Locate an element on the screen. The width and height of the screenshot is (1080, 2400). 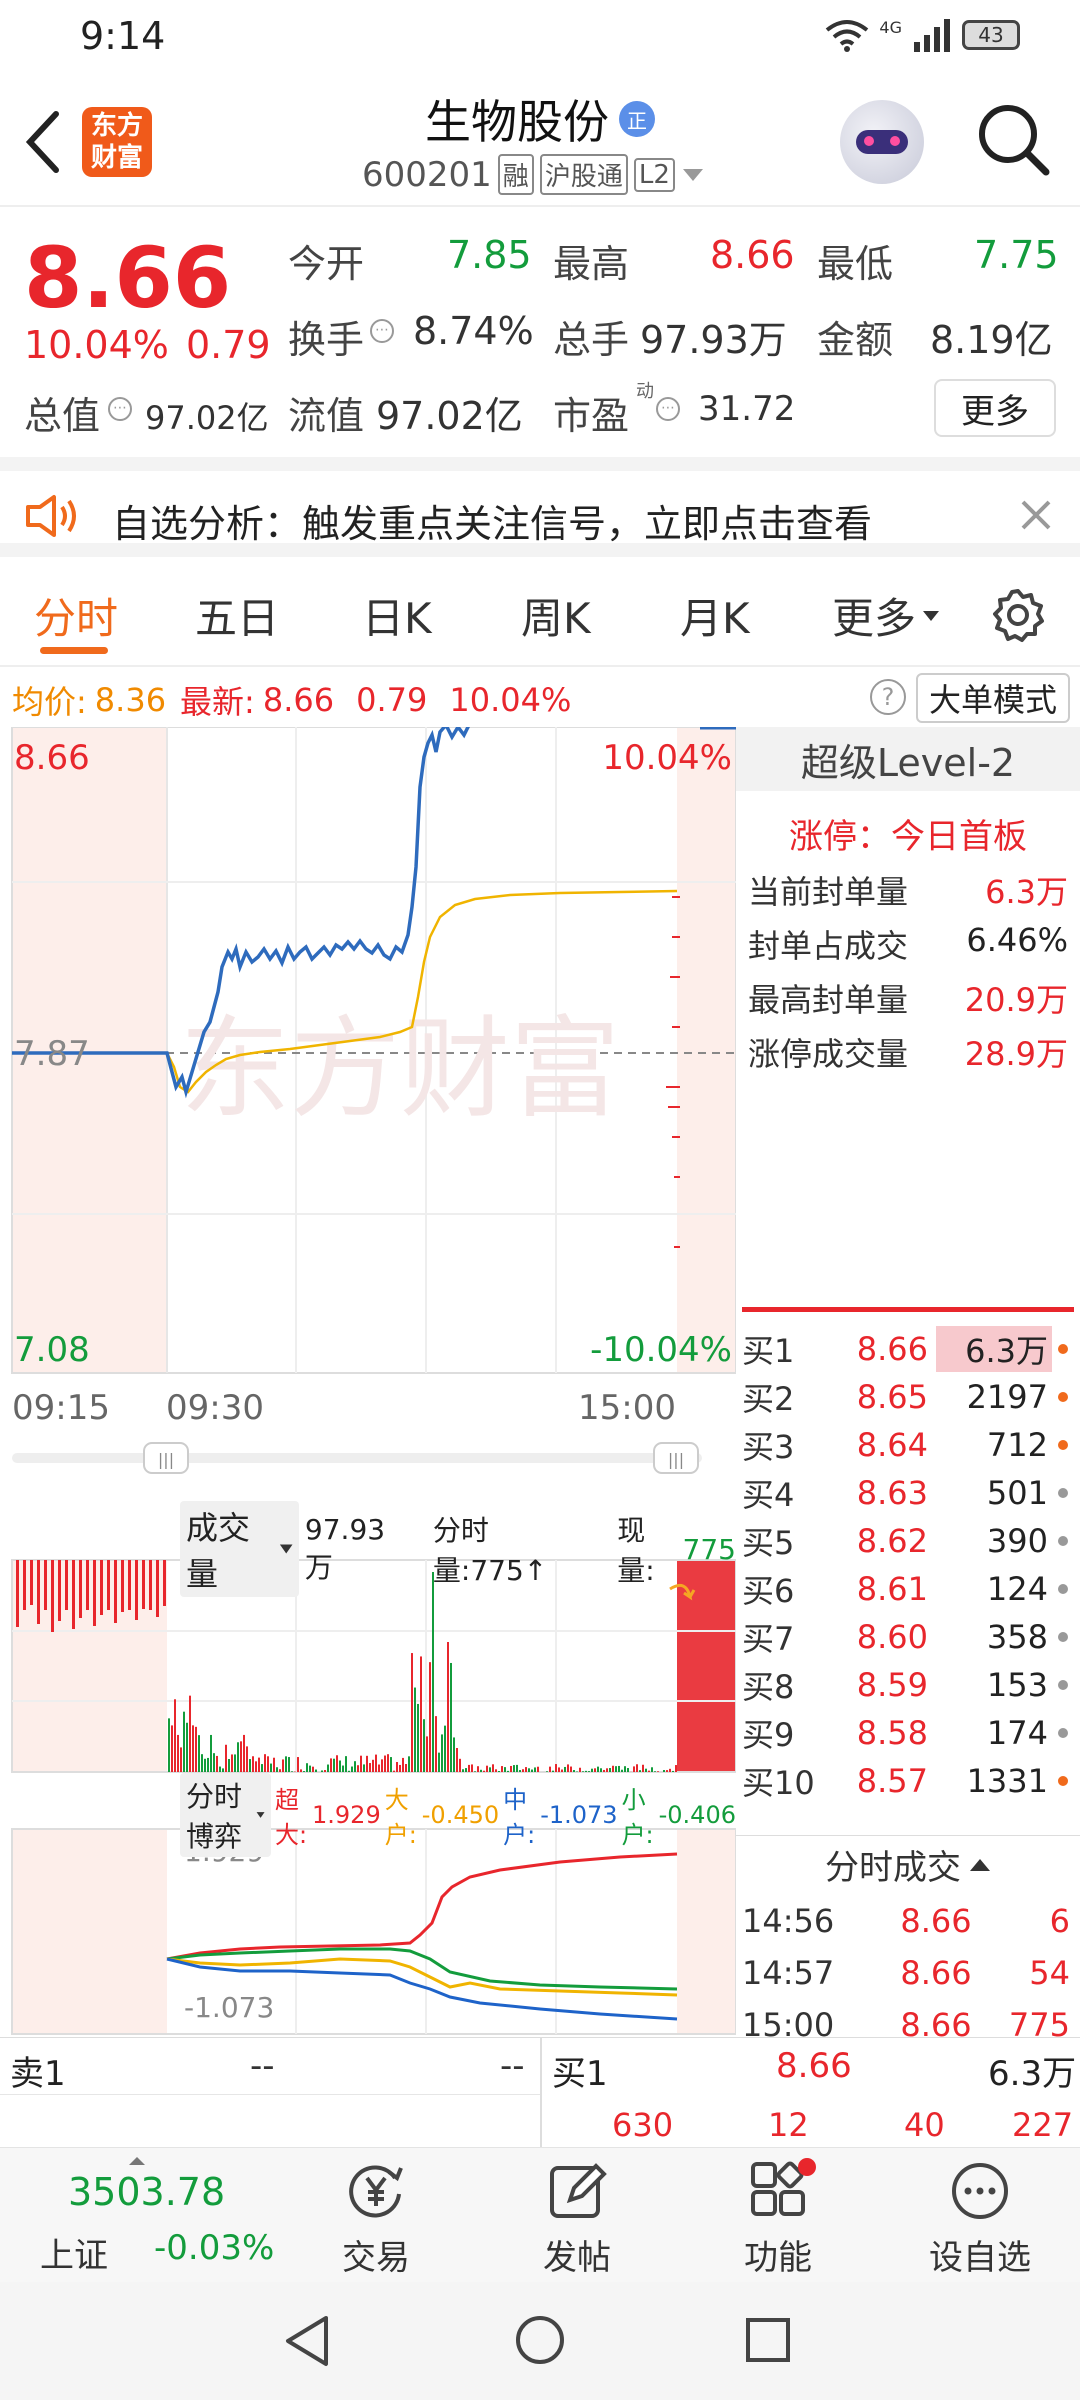
tab-daily-k: 日K is located at coordinates (397, 615).